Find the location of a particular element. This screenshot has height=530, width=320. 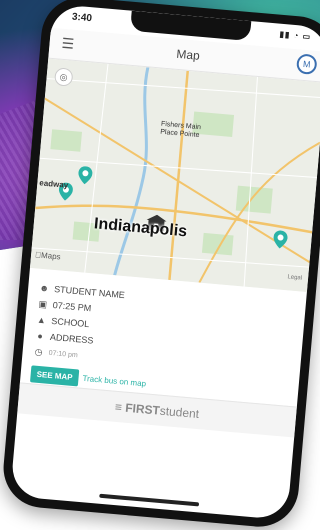

logo-mark-icon: ≡ is located at coordinates (118, 407).